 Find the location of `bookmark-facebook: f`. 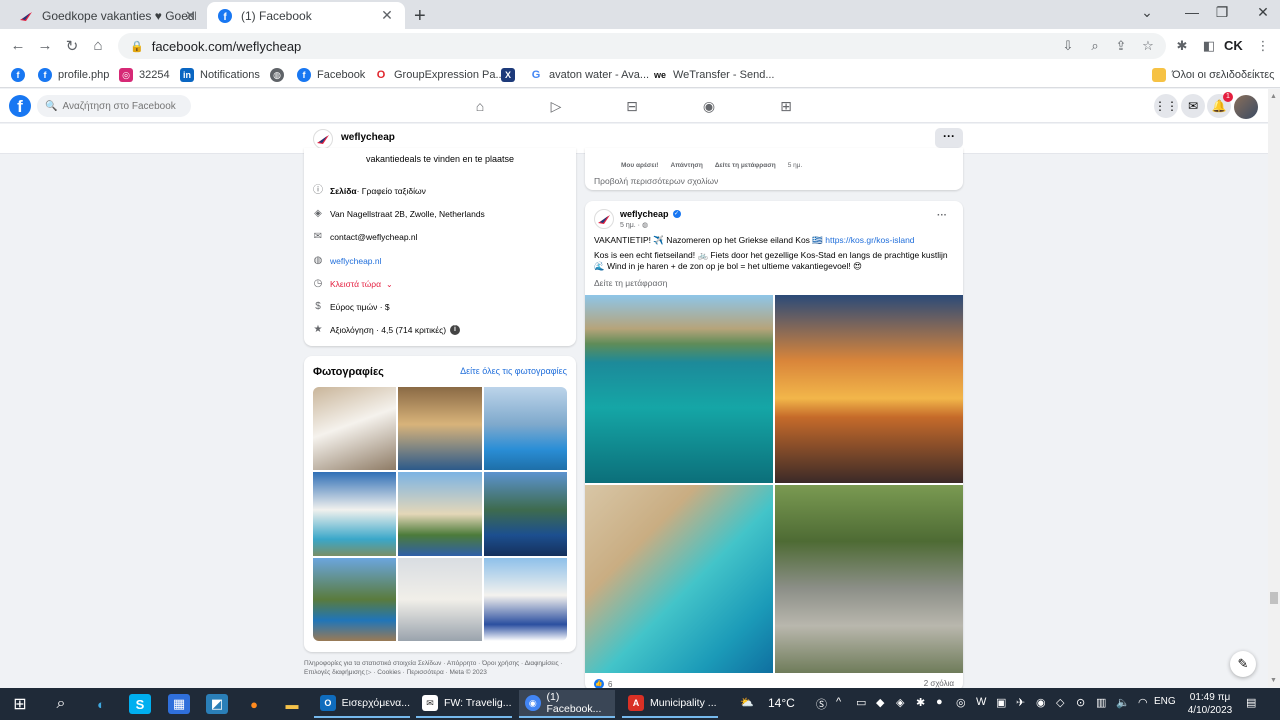

bookmark-facebook: f is located at coordinates (21, 75).